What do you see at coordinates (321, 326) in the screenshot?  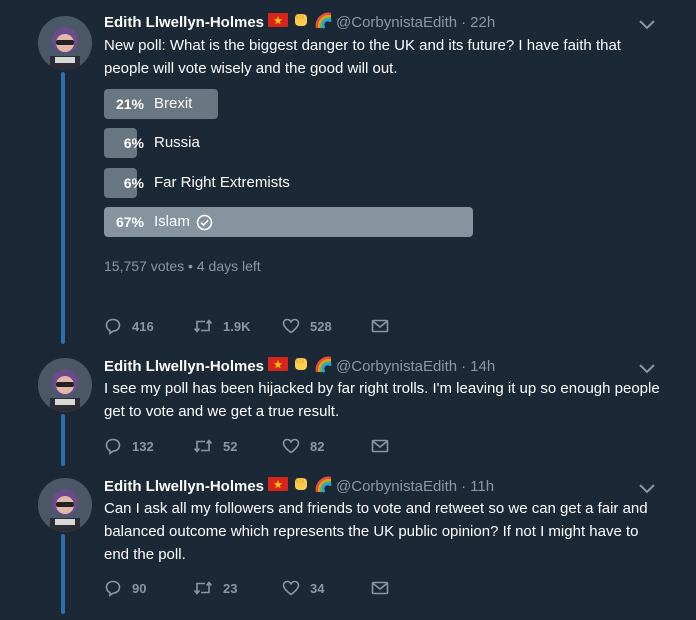 I see `like-count: 528` at bounding box center [321, 326].